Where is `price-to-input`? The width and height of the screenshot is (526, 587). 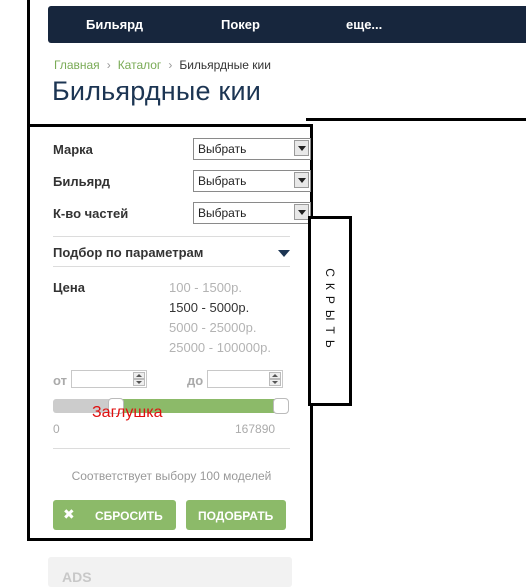
price-to-input is located at coordinates (245, 379).